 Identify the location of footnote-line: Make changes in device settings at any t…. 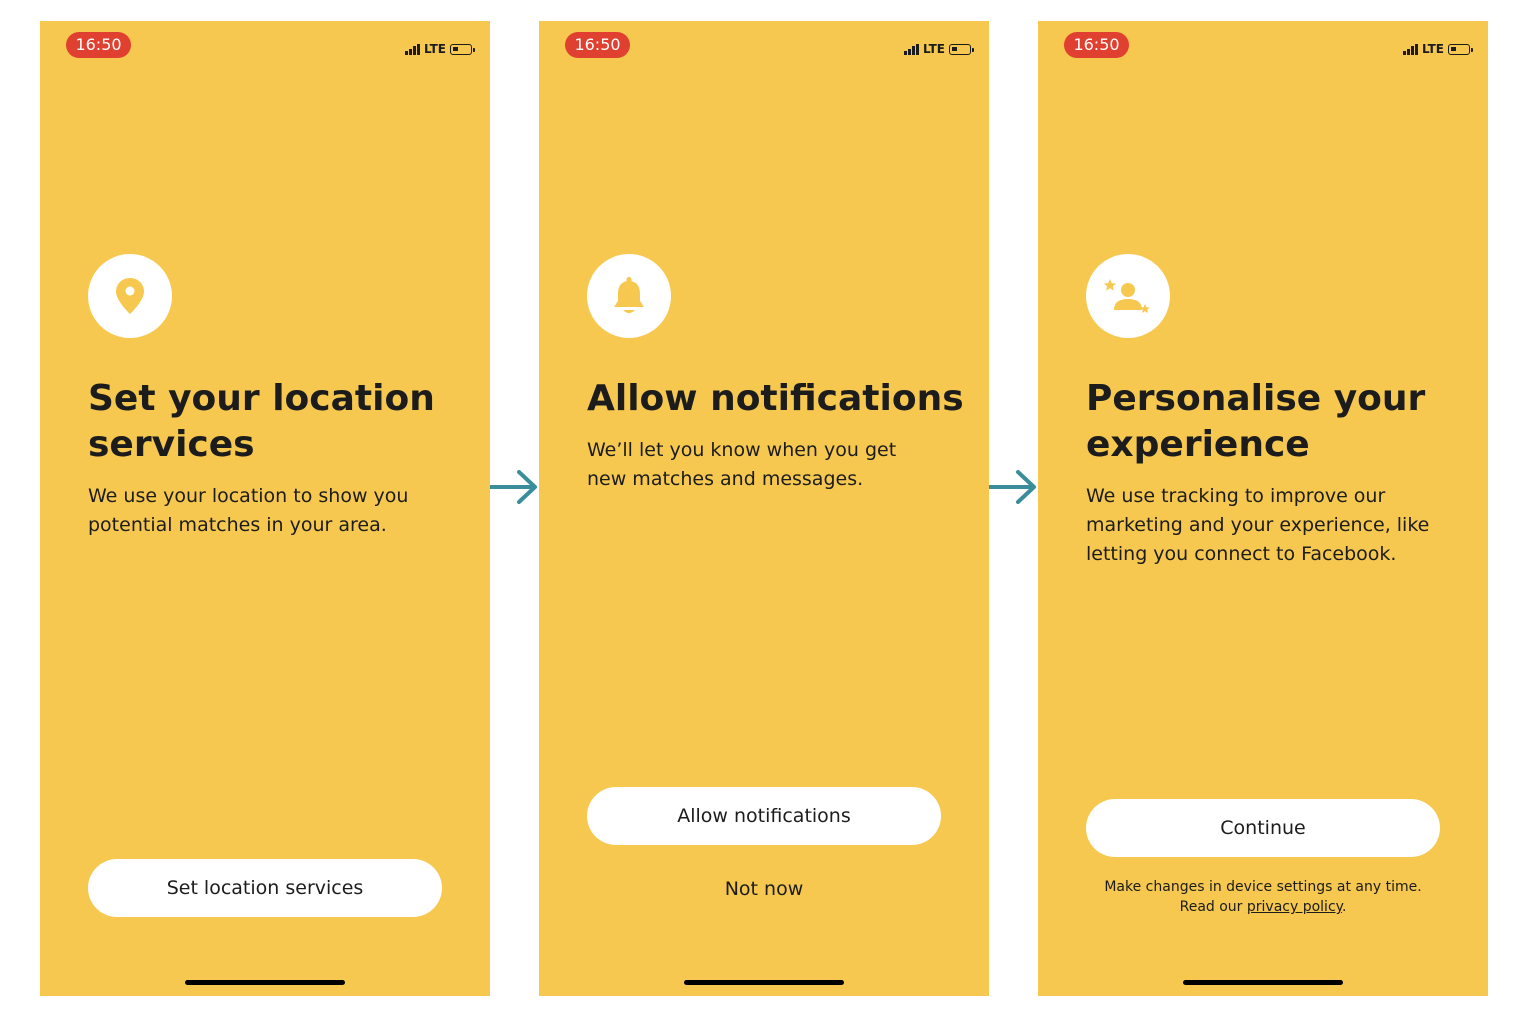
(1263, 887).